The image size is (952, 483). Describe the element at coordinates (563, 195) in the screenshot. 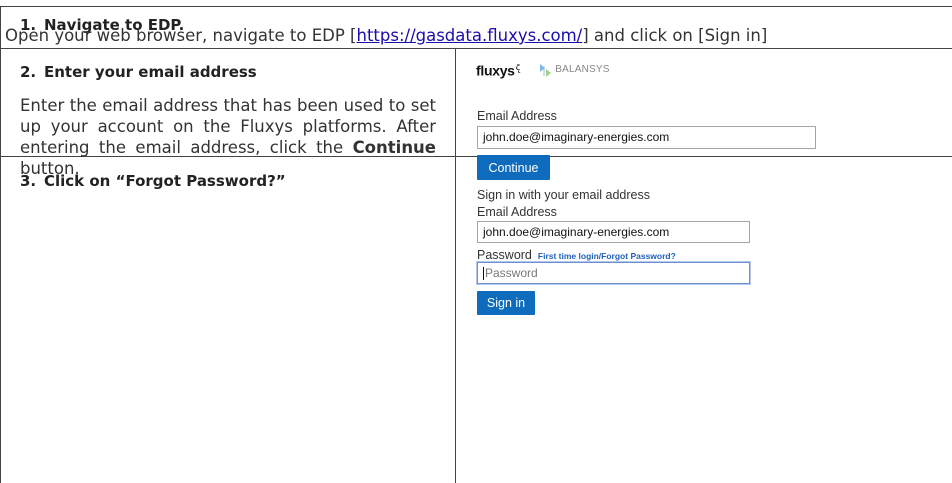

I see `signin-header: Sign in with your email address` at that location.